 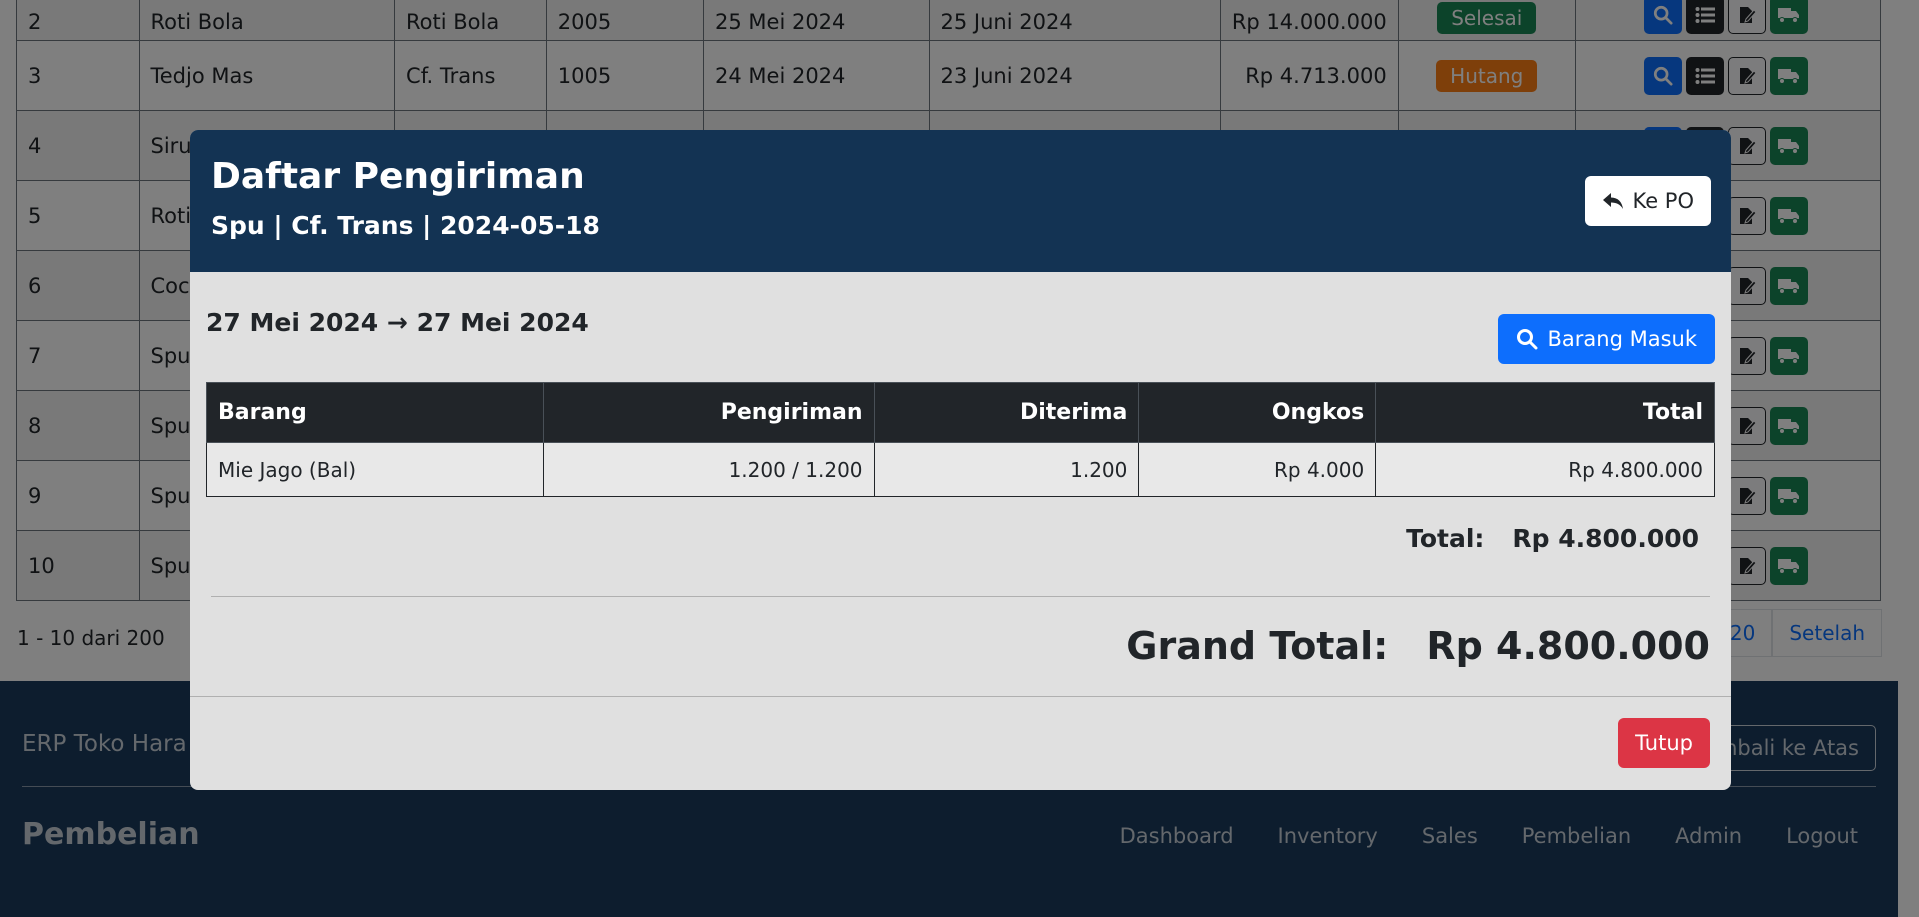 I want to click on cell-barang: Mie Jago (Bal), so click(x=375, y=469).